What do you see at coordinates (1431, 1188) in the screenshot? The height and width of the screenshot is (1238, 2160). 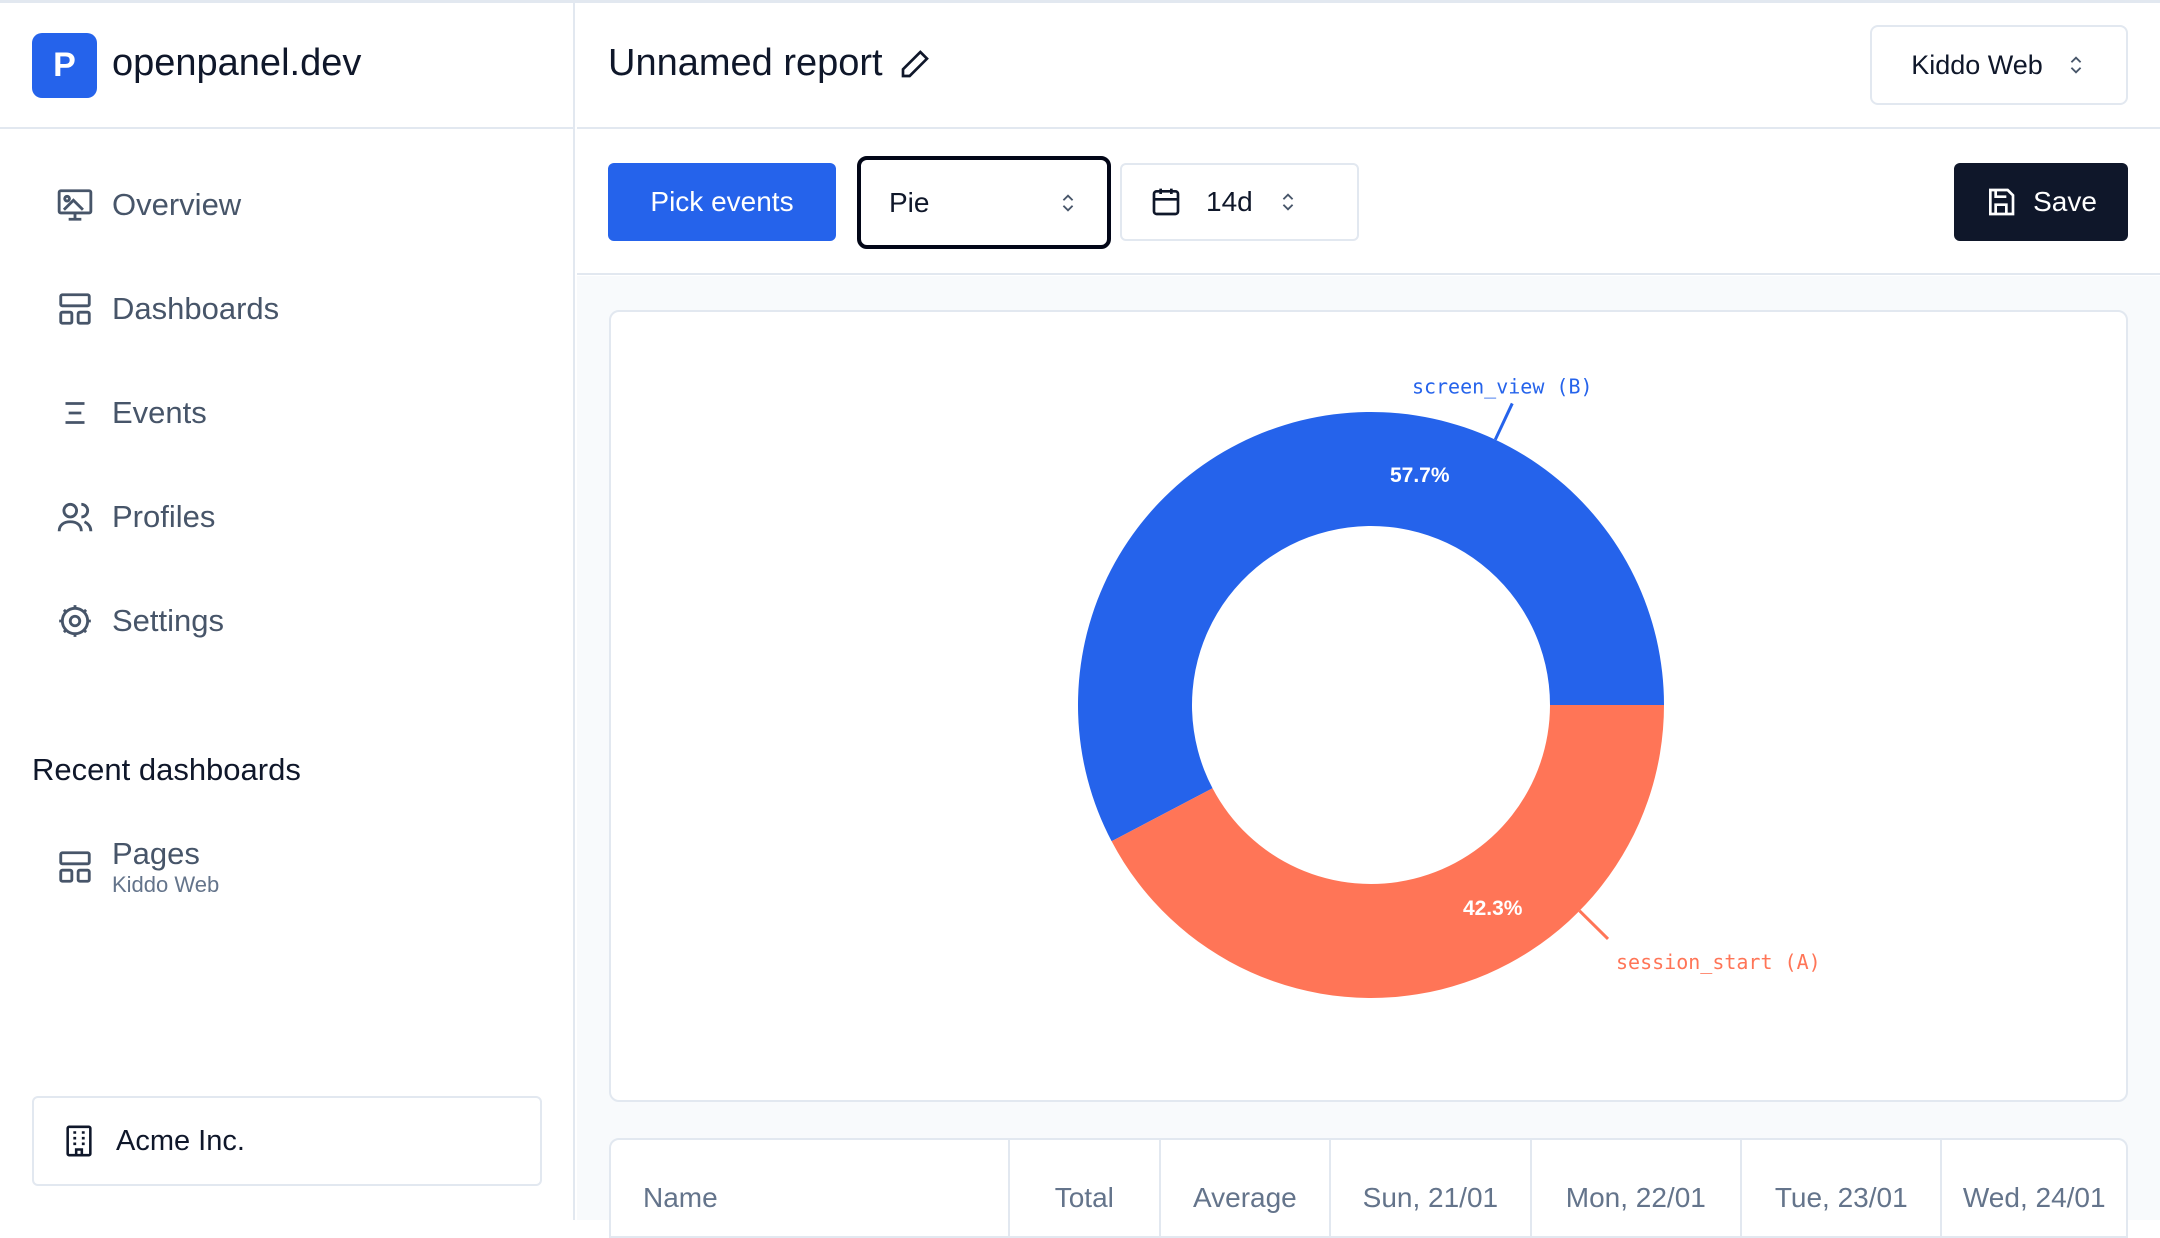 I see `column-header-date: Sun, 21/01` at bounding box center [1431, 1188].